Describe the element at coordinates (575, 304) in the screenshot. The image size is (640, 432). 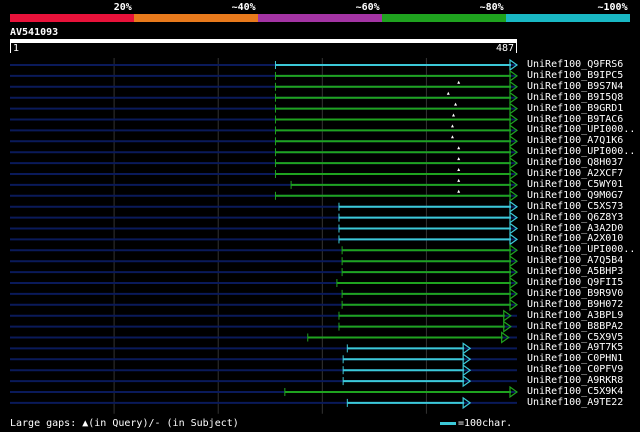
I see `subject-label: UniRef100_B9H072` at that location.